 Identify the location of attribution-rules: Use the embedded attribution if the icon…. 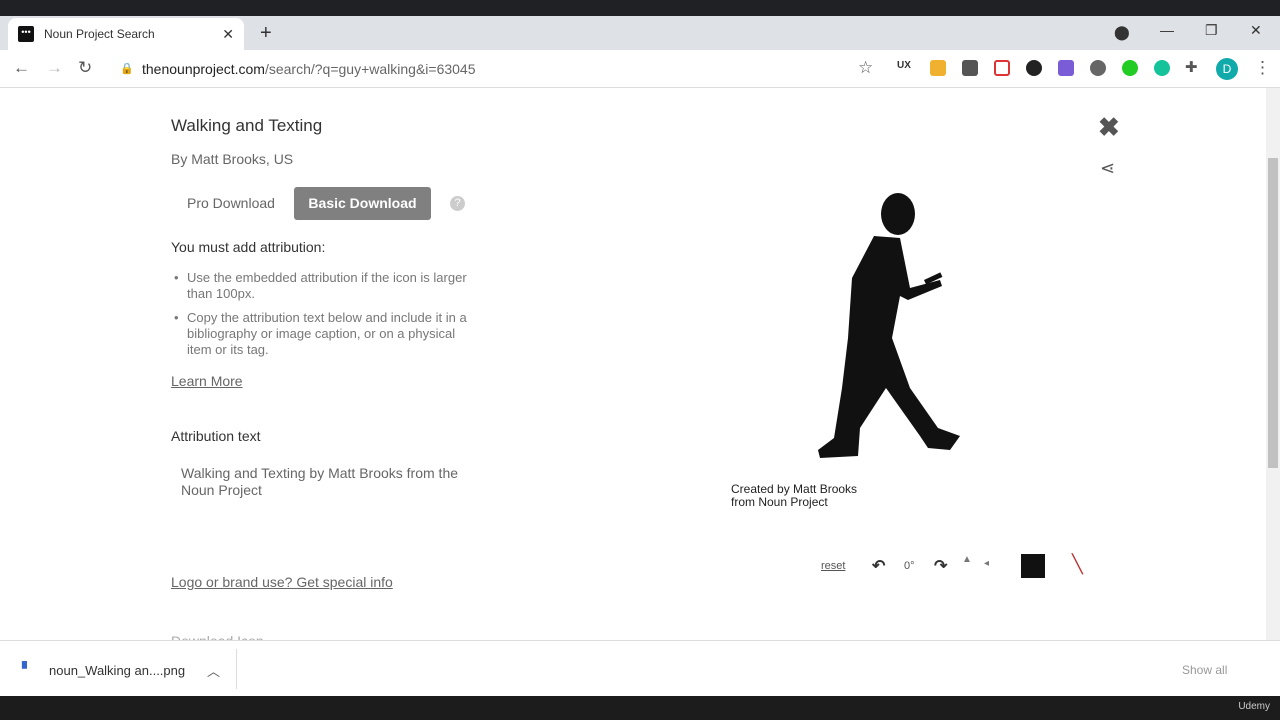
(320, 318).